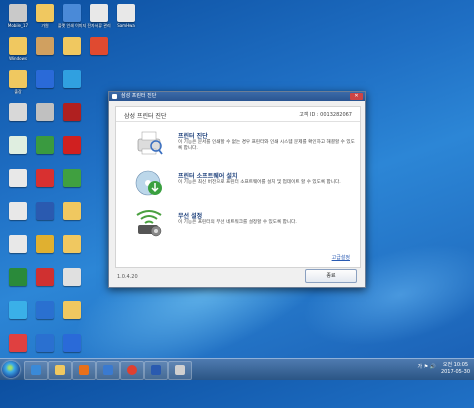 The width and height of the screenshot is (474, 408). What do you see at coordinates (18, 91) in the screenshot?
I see `desktop-icon-label: 출장` at bounding box center [18, 91].